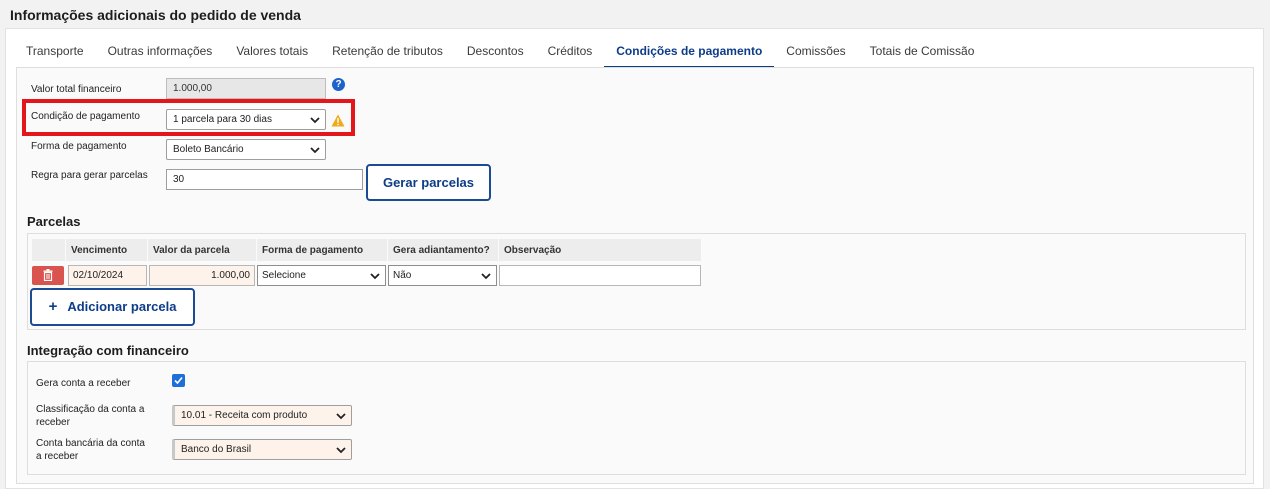 The width and height of the screenshot is (1270, 489). Describe the element at coordinates (600, 275) in the screenshot. I see `observacao-input` at that location.